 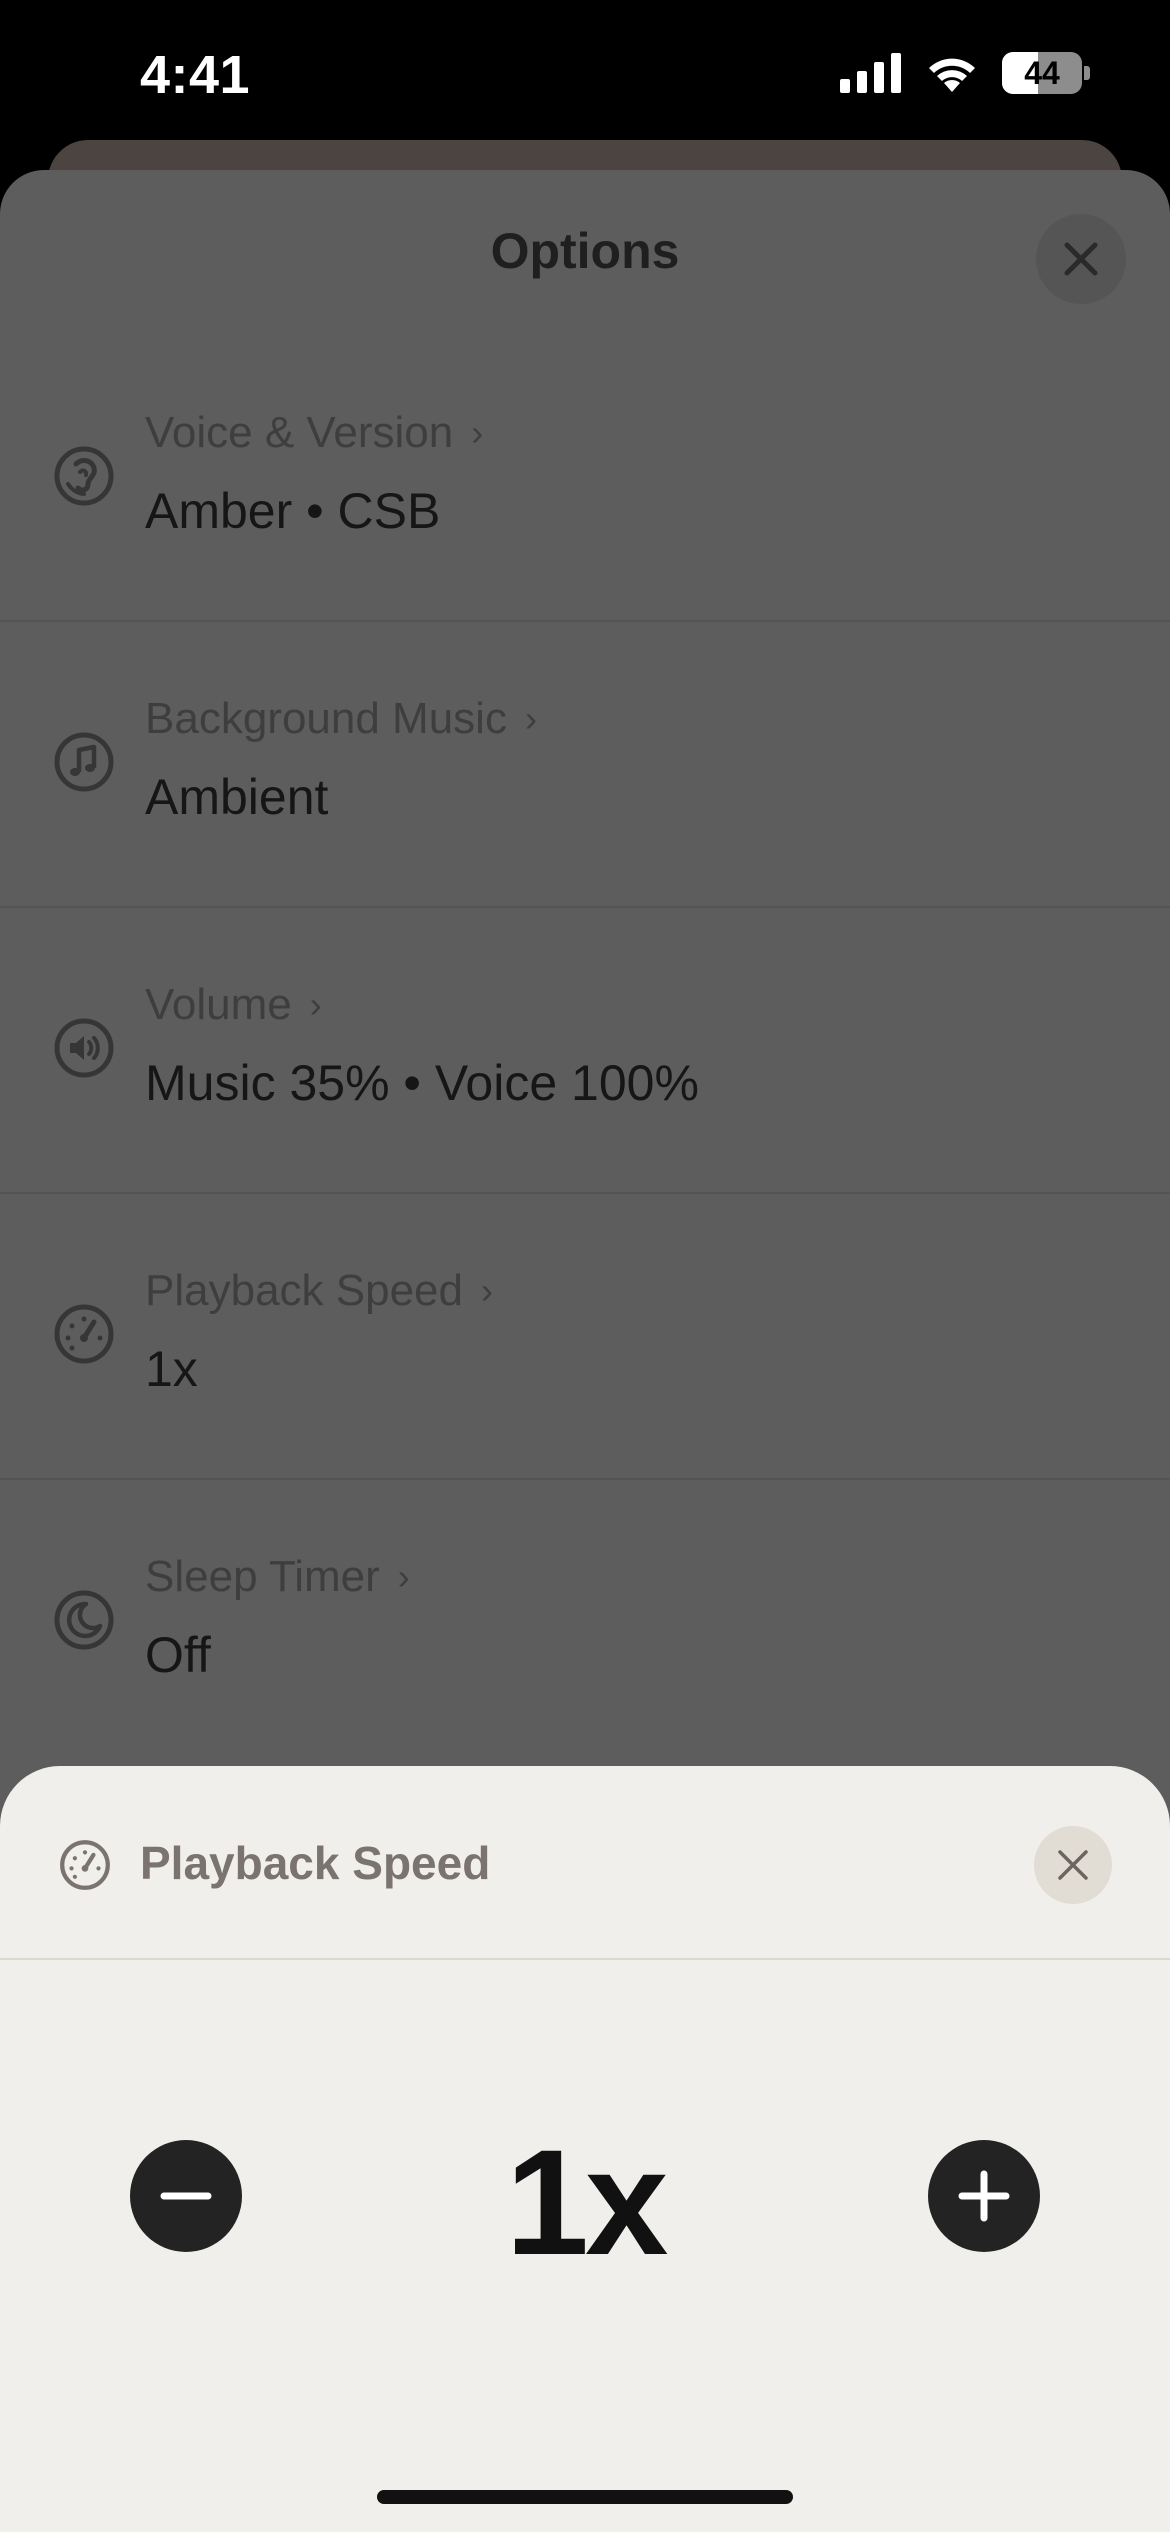 What do you see at coordinates (299, 432) in the screenshot?
I see `option-label: Voice & Version` at bounding box center [299, 432].